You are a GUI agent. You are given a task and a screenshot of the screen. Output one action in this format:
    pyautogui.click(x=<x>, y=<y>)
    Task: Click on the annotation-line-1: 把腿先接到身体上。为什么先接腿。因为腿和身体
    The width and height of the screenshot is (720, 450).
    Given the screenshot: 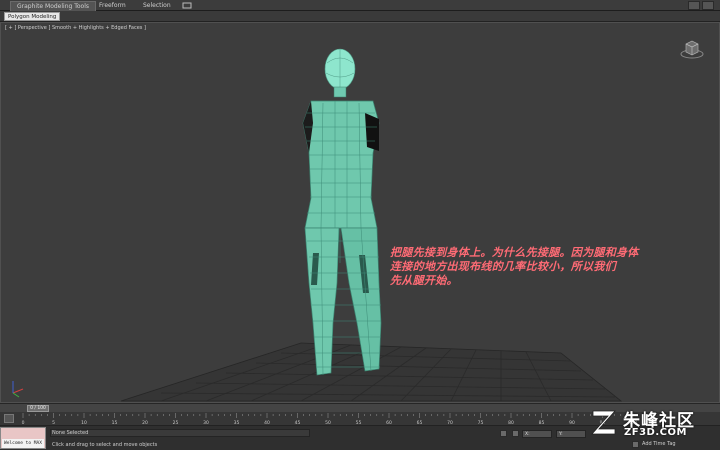 What is the action you would take?
    pyautogui.click(x=514, y=252)
    